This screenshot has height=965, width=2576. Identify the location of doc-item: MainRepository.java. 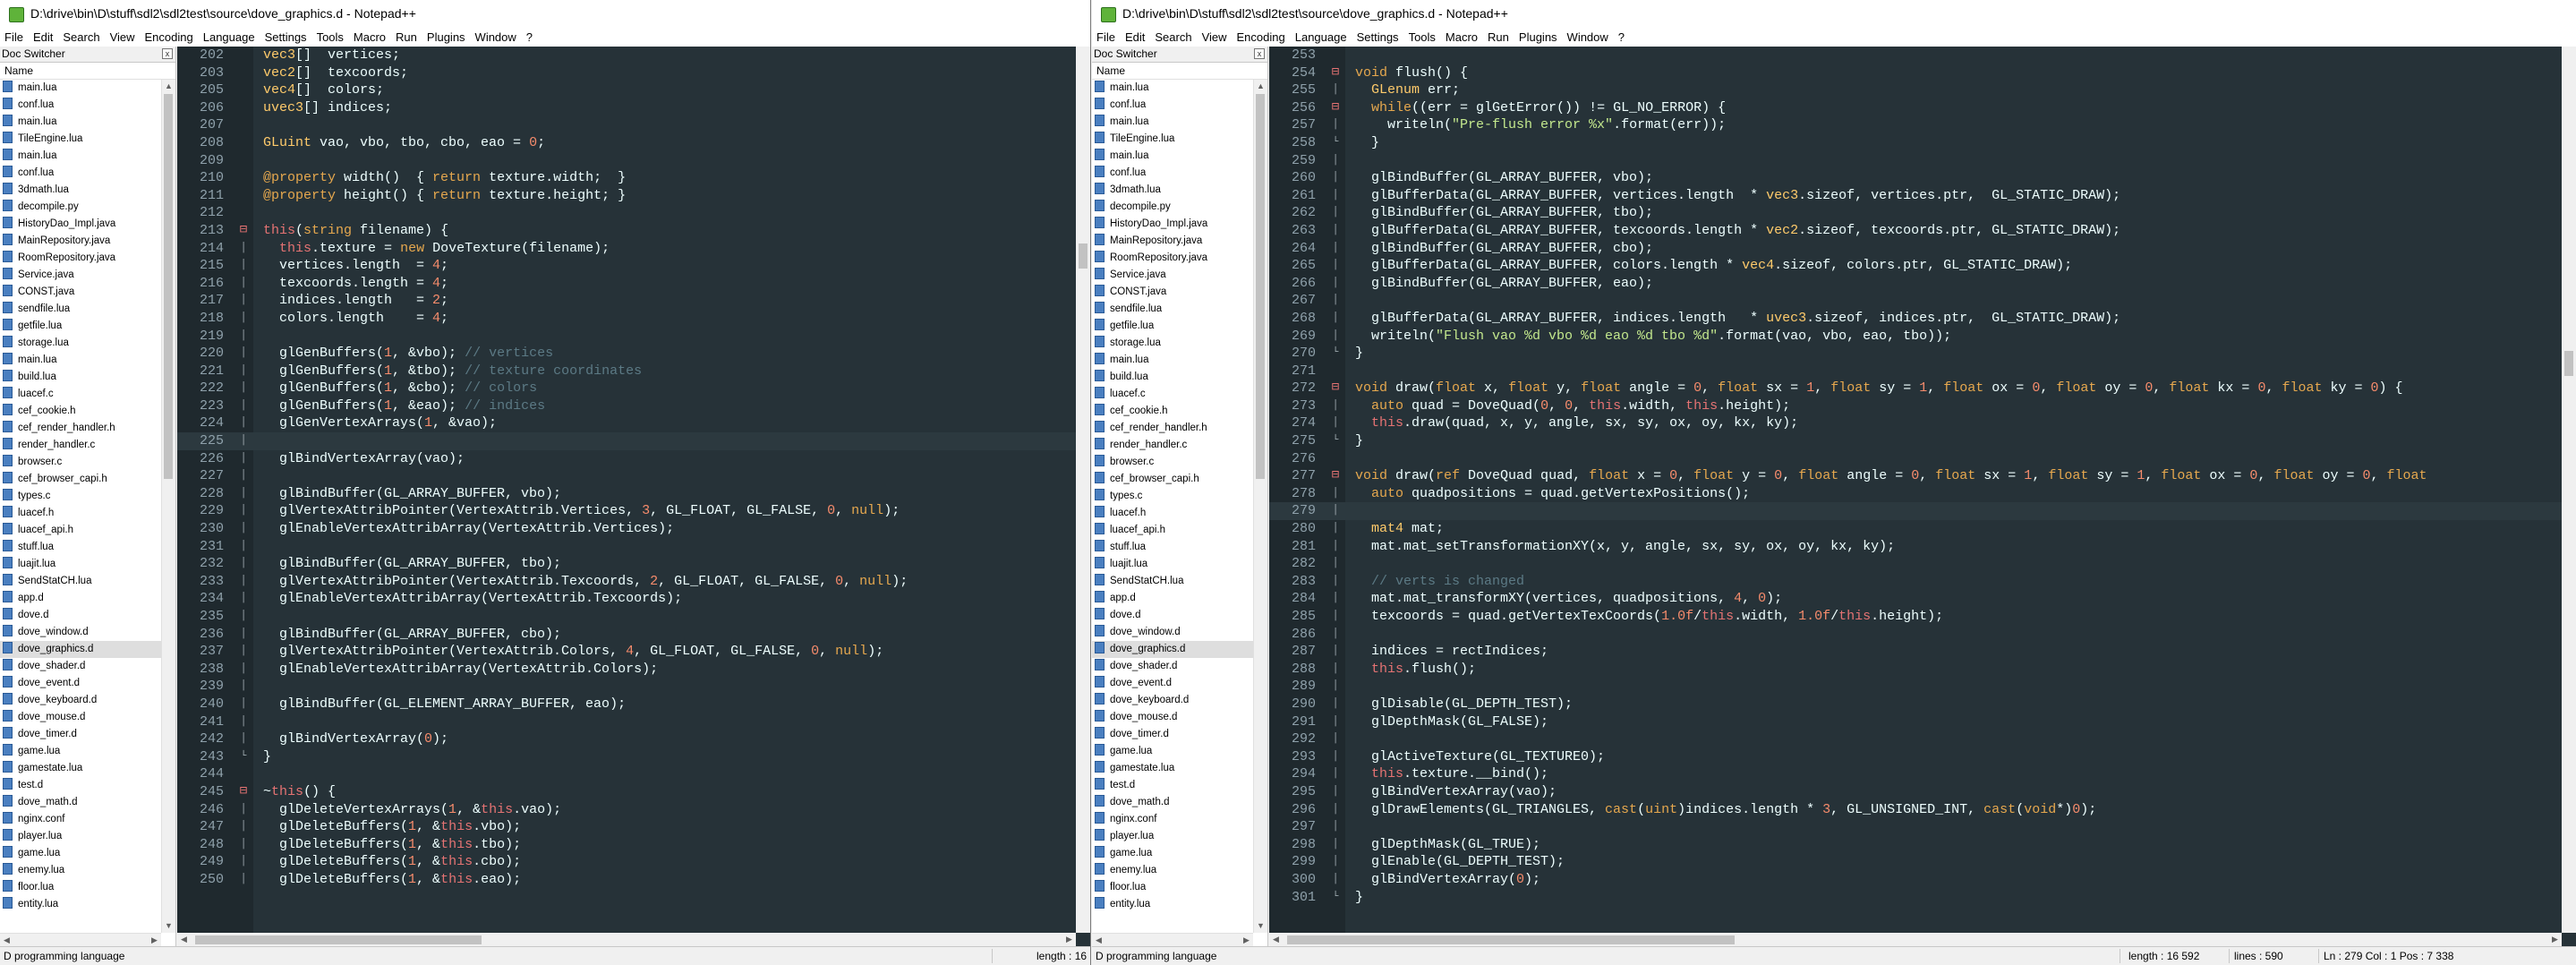
(80, 242).